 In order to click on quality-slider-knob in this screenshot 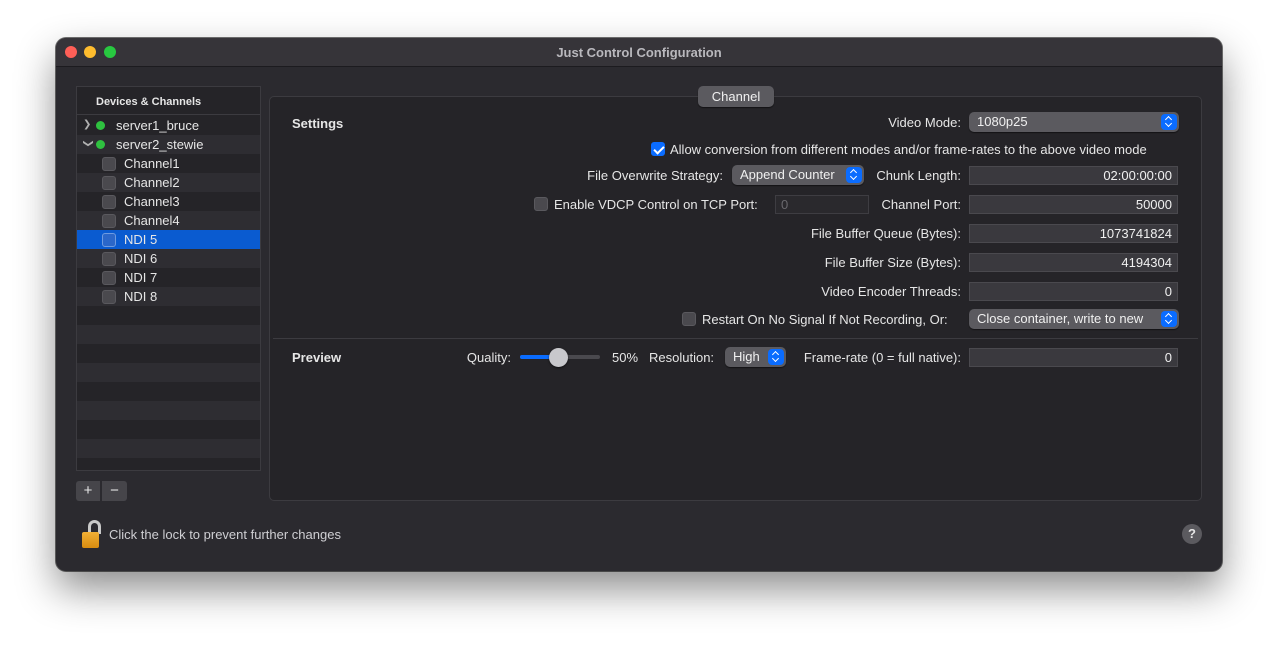, I will do `click(558, 357)`.